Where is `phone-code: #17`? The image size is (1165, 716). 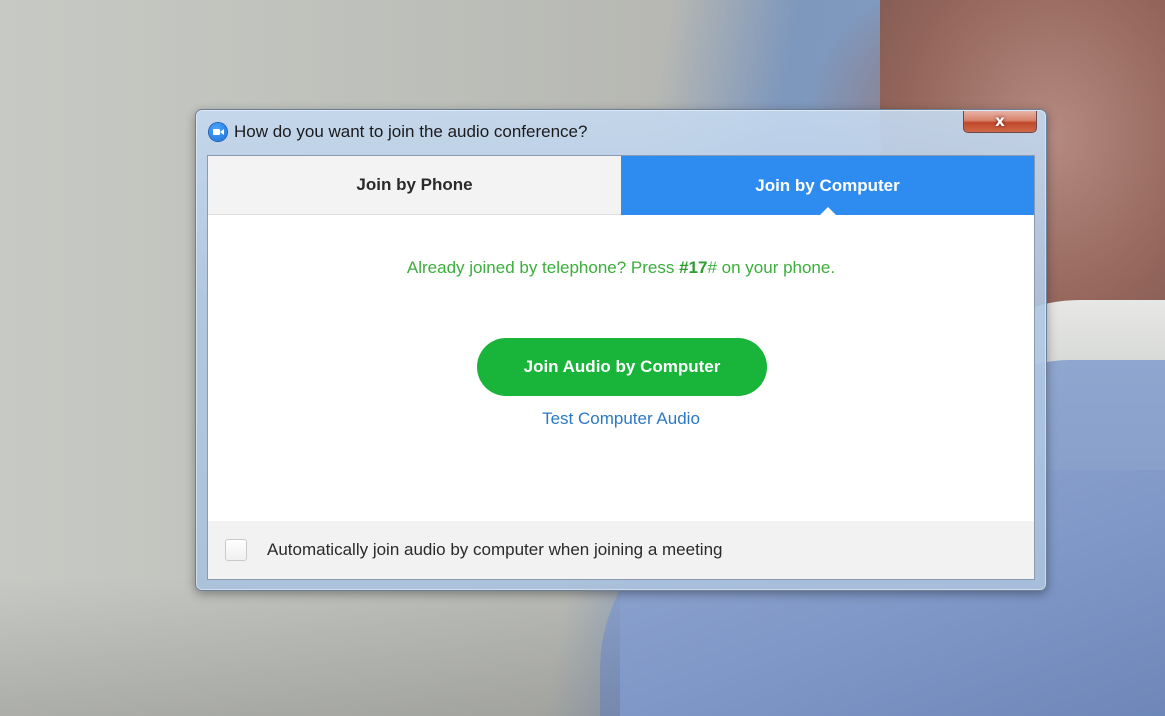
phone-code: #17 is located at coordinates (693, 267).